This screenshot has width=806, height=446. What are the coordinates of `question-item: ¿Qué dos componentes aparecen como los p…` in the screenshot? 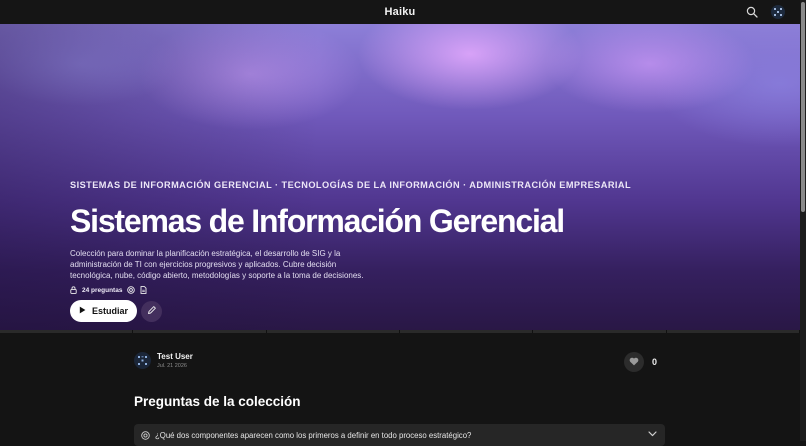 It's located at (399, 435).